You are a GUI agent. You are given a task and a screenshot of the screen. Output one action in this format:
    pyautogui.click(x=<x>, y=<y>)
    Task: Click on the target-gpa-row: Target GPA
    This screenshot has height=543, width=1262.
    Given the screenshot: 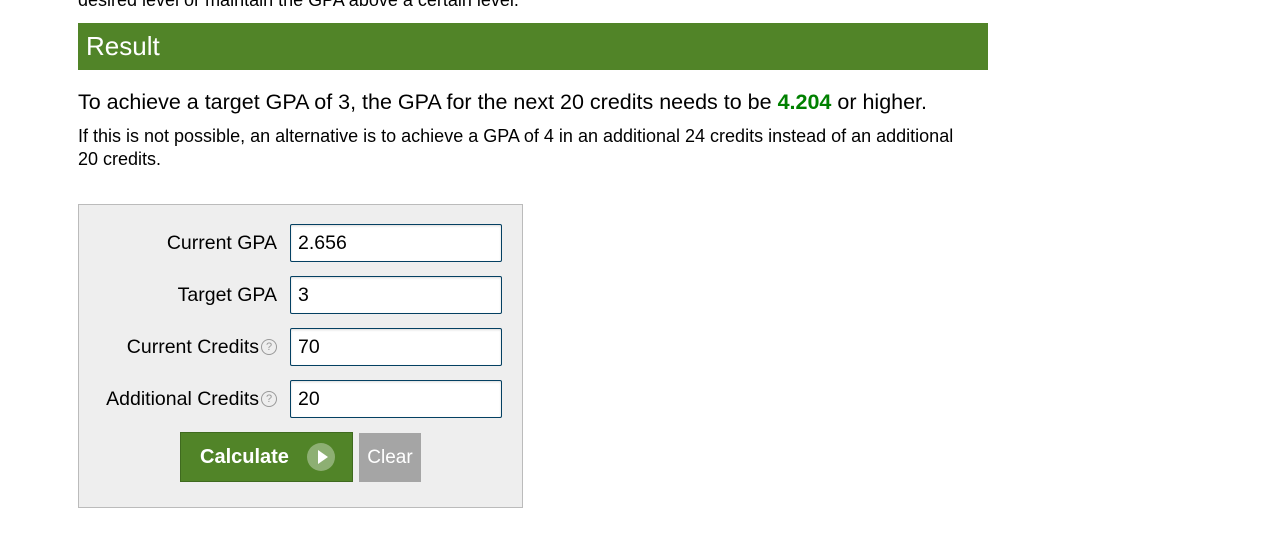 What is the action you would take?
    pyautogui.click(x=301, y=295)
    